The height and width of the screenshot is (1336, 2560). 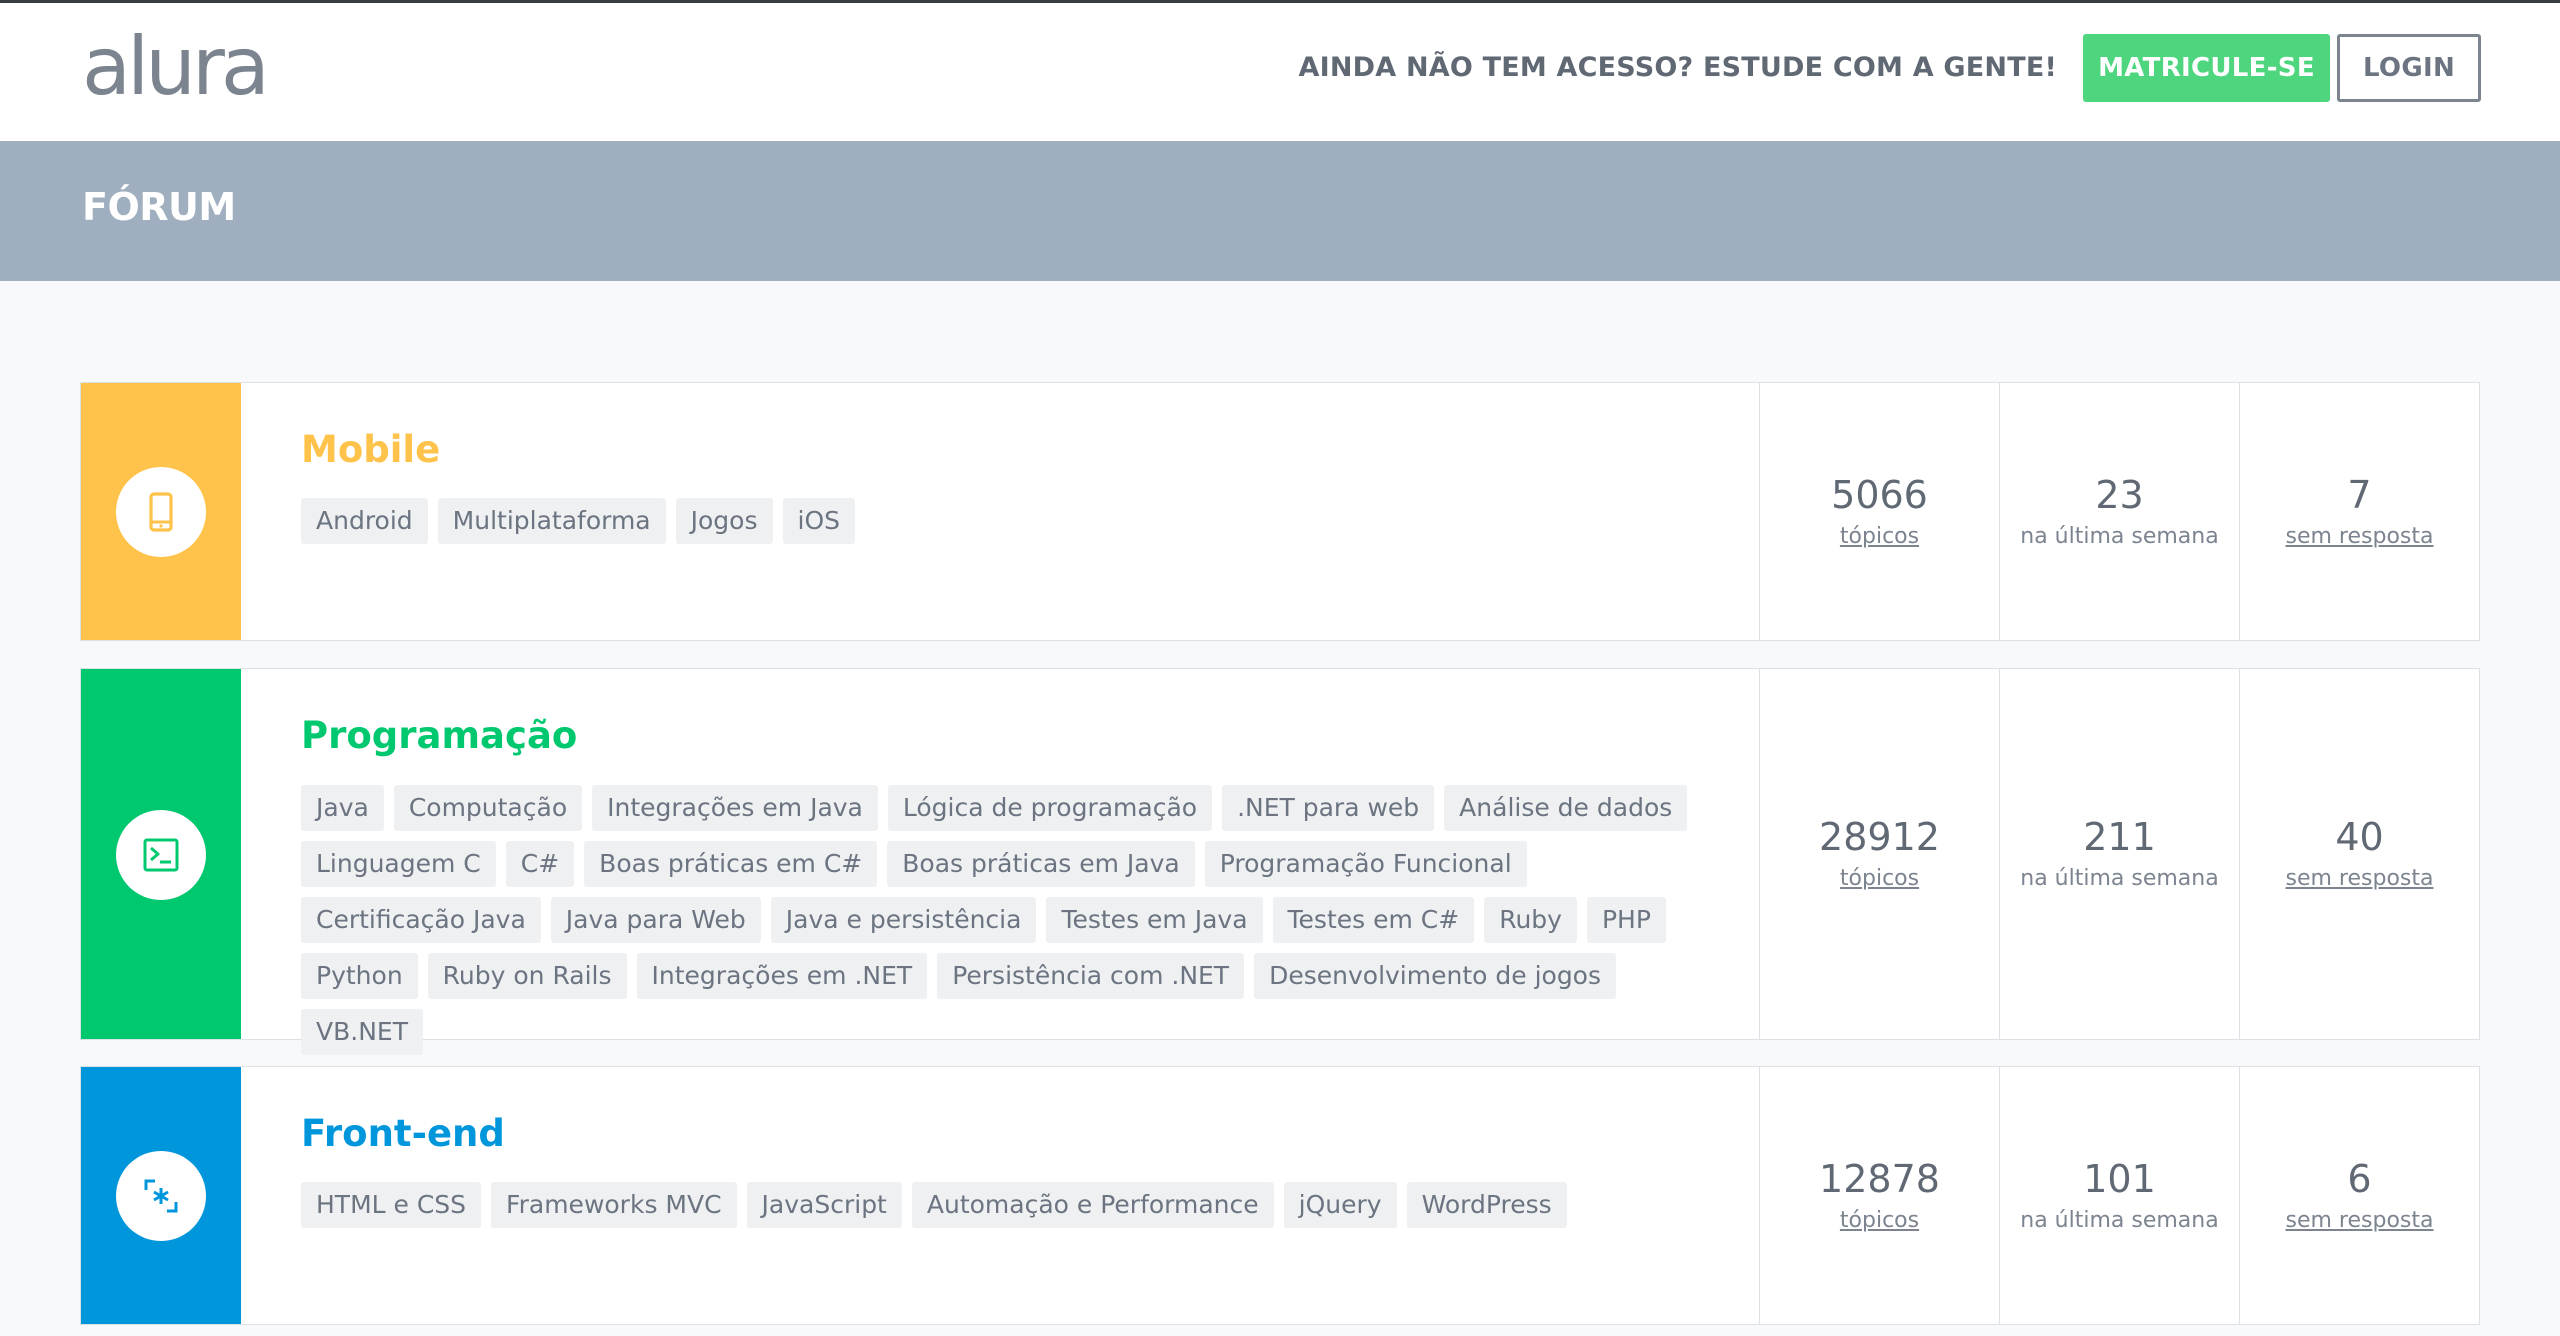 I want to click on tag: Automação e Performance, so click(x=1092, y=1205).